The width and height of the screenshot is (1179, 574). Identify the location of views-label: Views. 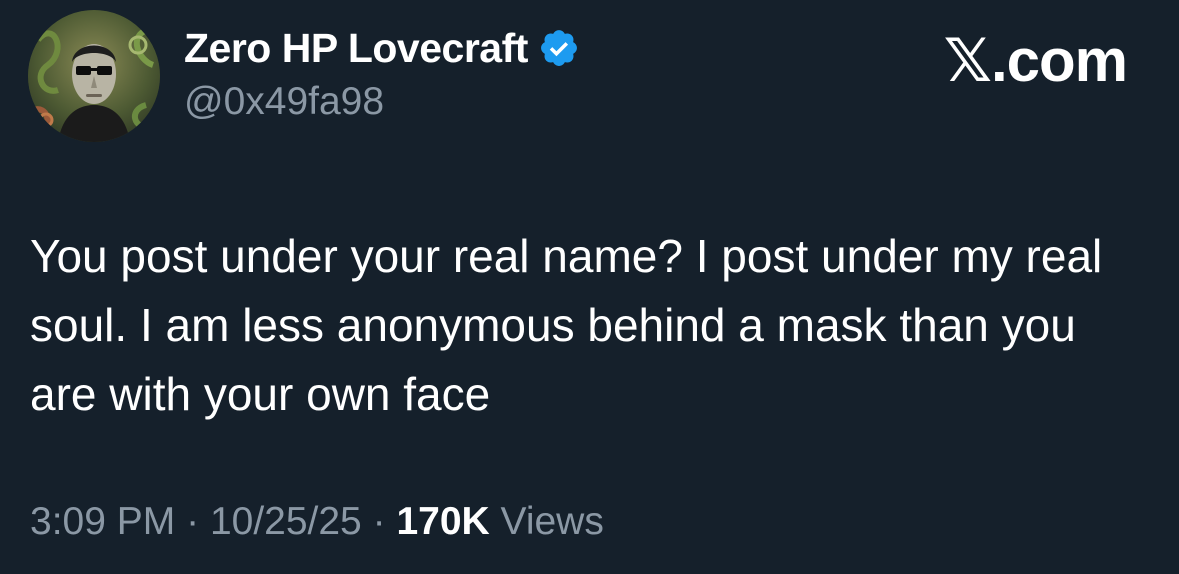
(552, 521).